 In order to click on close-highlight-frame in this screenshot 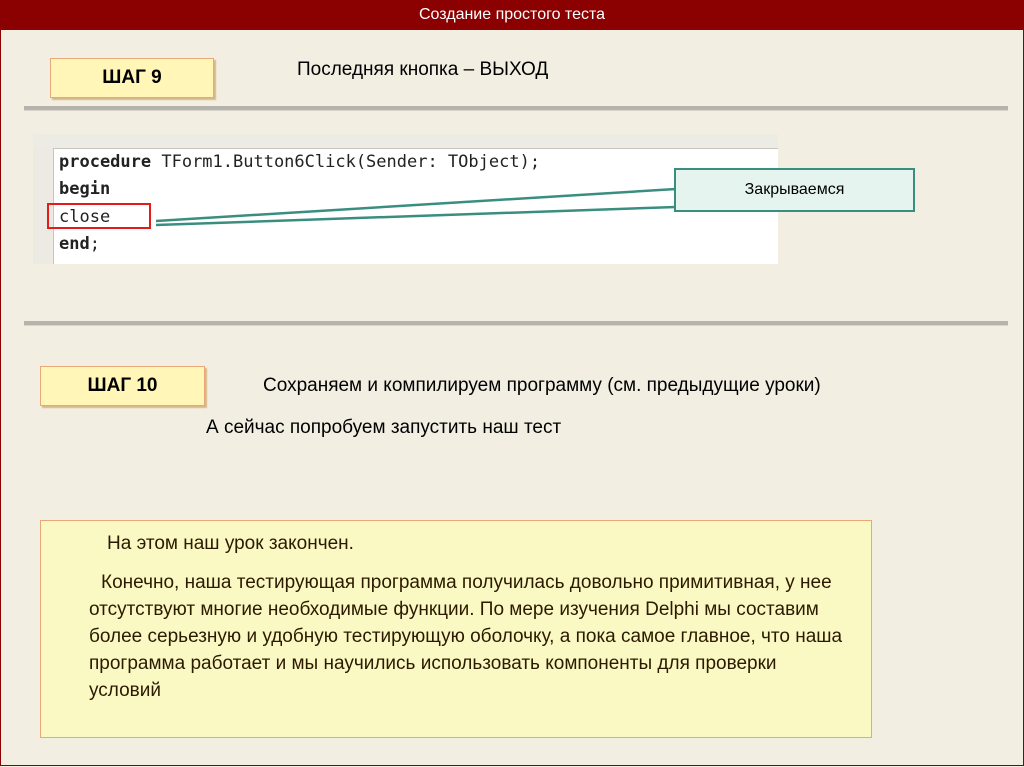, I will do `click(99, 216)`.